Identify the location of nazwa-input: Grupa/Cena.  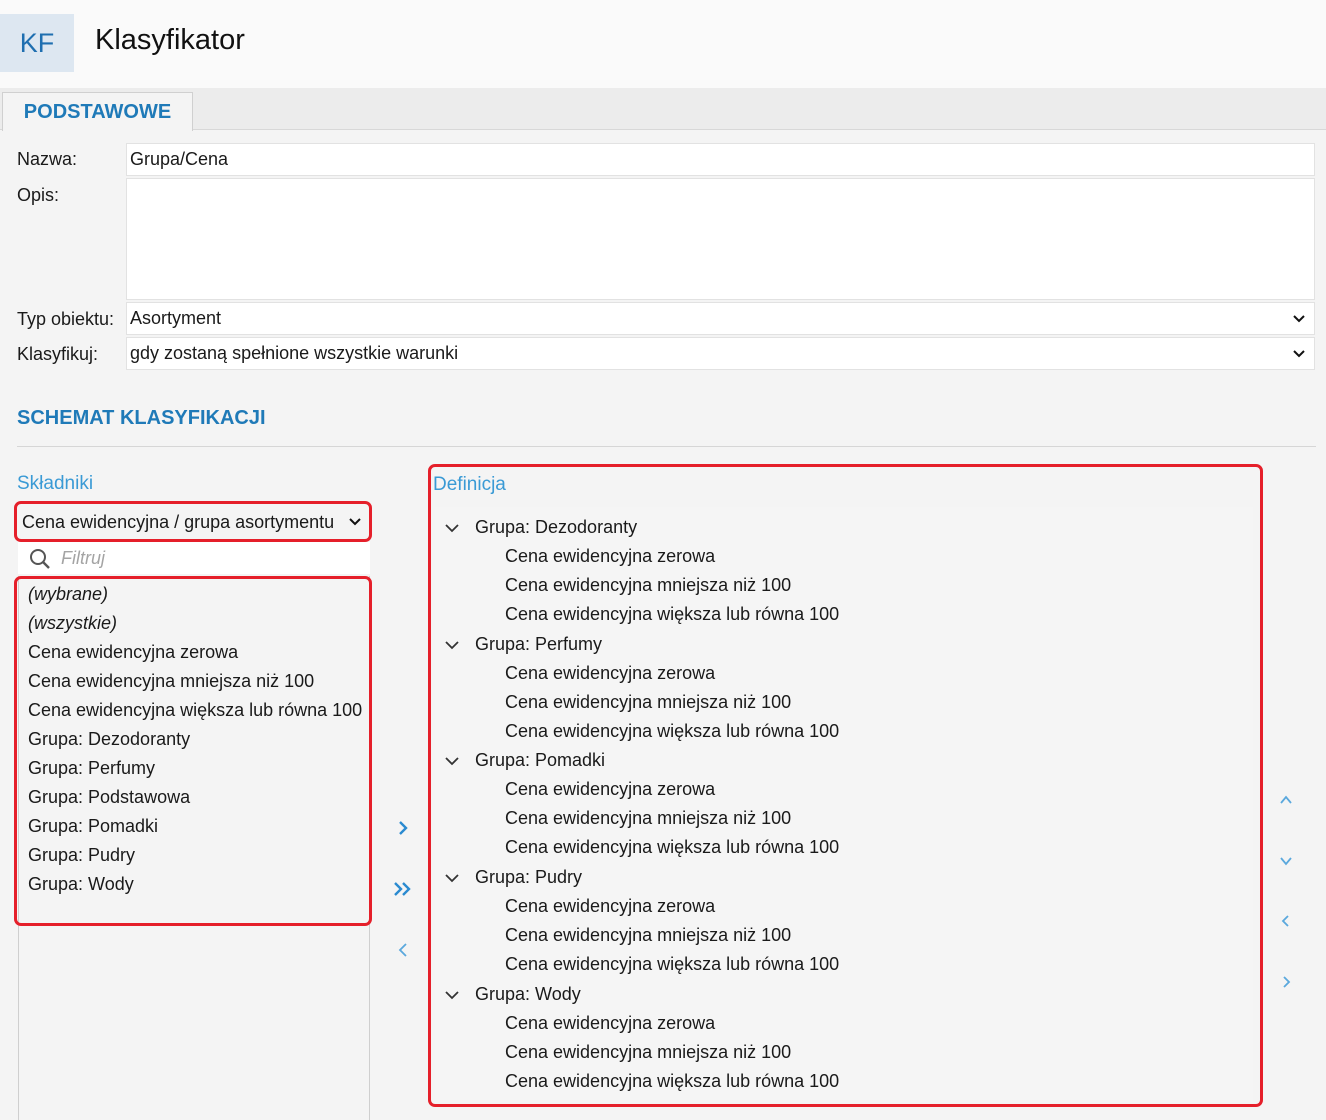
(720, 159).